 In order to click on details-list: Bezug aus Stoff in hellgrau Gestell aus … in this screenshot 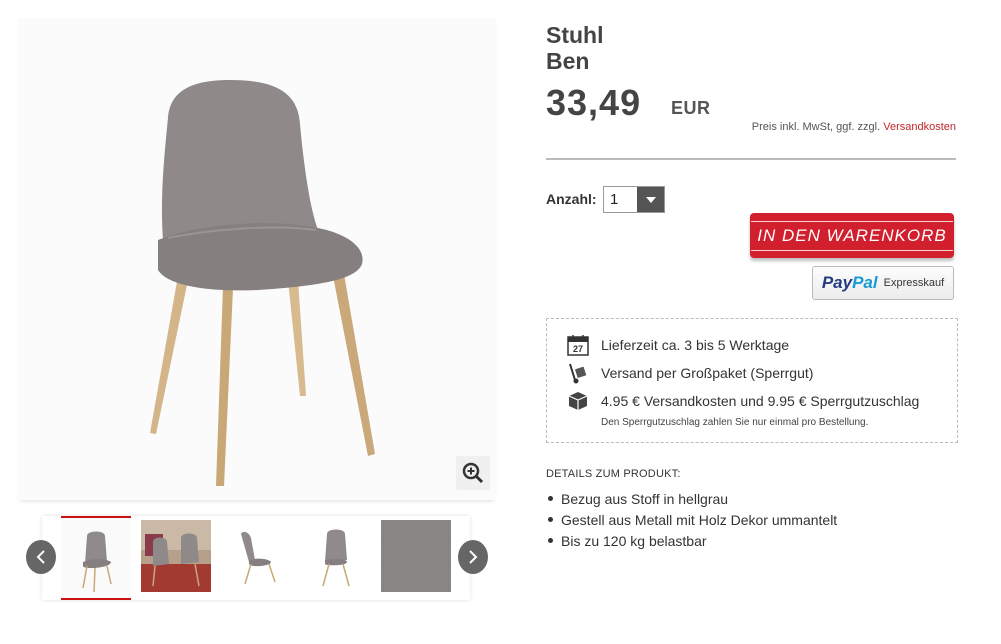, I will do `click(692, 519)`.